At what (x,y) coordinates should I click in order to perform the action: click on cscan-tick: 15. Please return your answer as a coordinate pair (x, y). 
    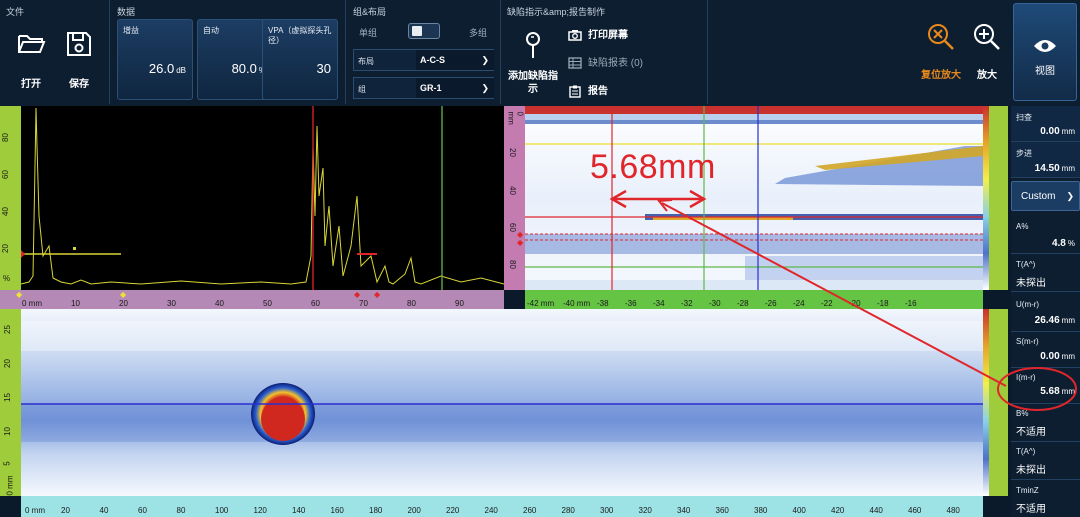
    Looking at the image, I should click on (7, 397).